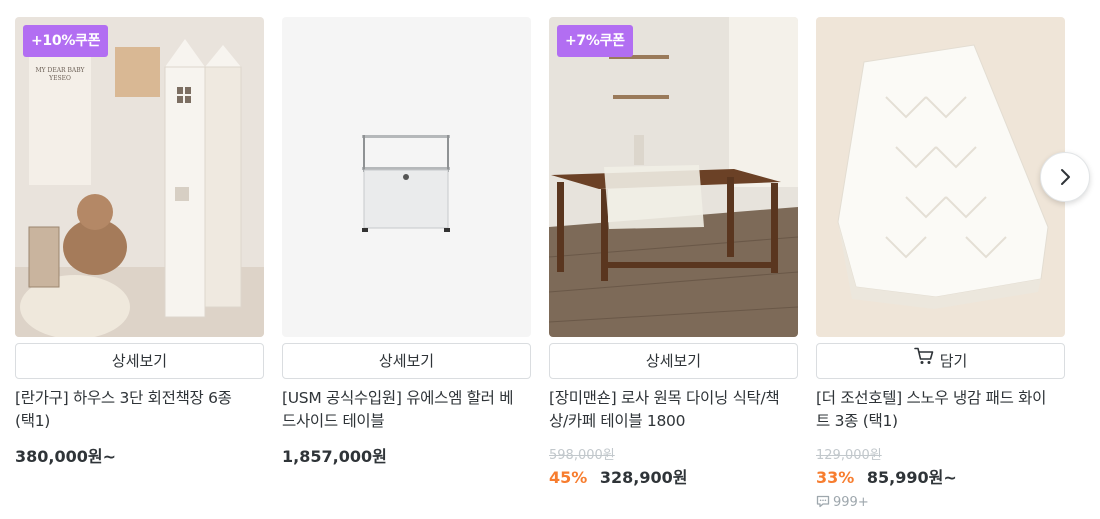 This screenshot has width=1100, height=519. Describe the element at coordinates (66, 456) in the screenshot. I see `product-price: 380,000원~` at that location.